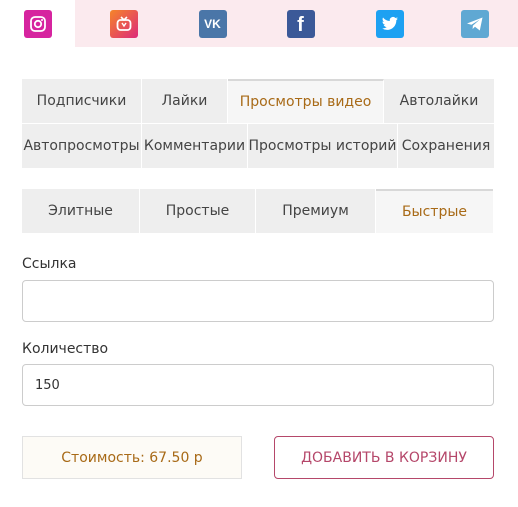 The height and width of the screenshot is (507, 518). I want to click on tab-likes: Лайки, so click(185, 101).